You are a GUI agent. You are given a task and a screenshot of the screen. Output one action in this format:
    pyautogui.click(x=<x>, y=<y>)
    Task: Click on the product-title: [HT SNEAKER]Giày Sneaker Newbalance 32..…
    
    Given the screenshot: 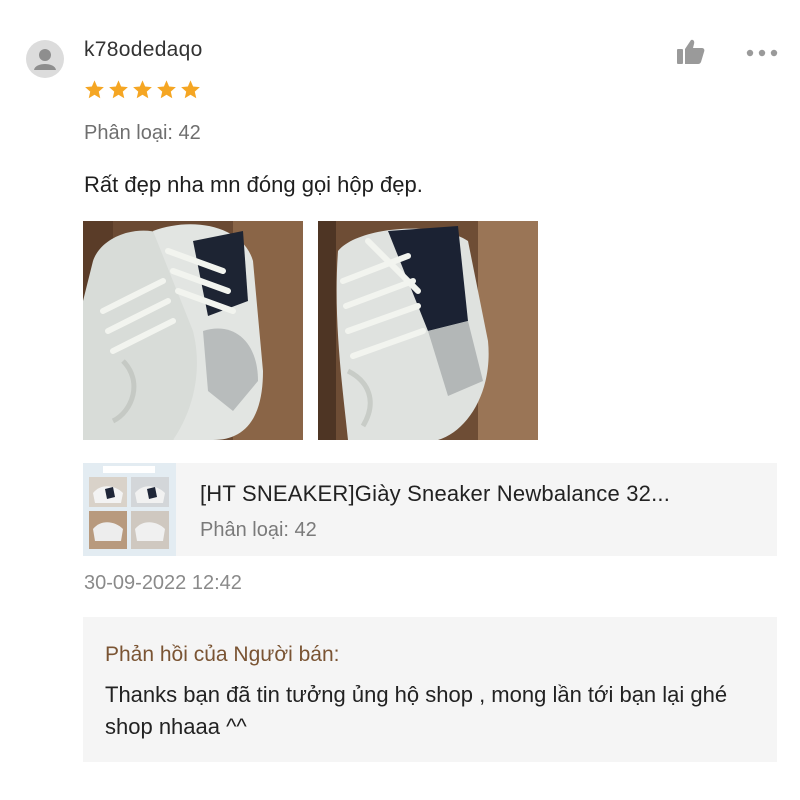 What is the action you would take?
    pyautogui.click(x=435, y=493)
    